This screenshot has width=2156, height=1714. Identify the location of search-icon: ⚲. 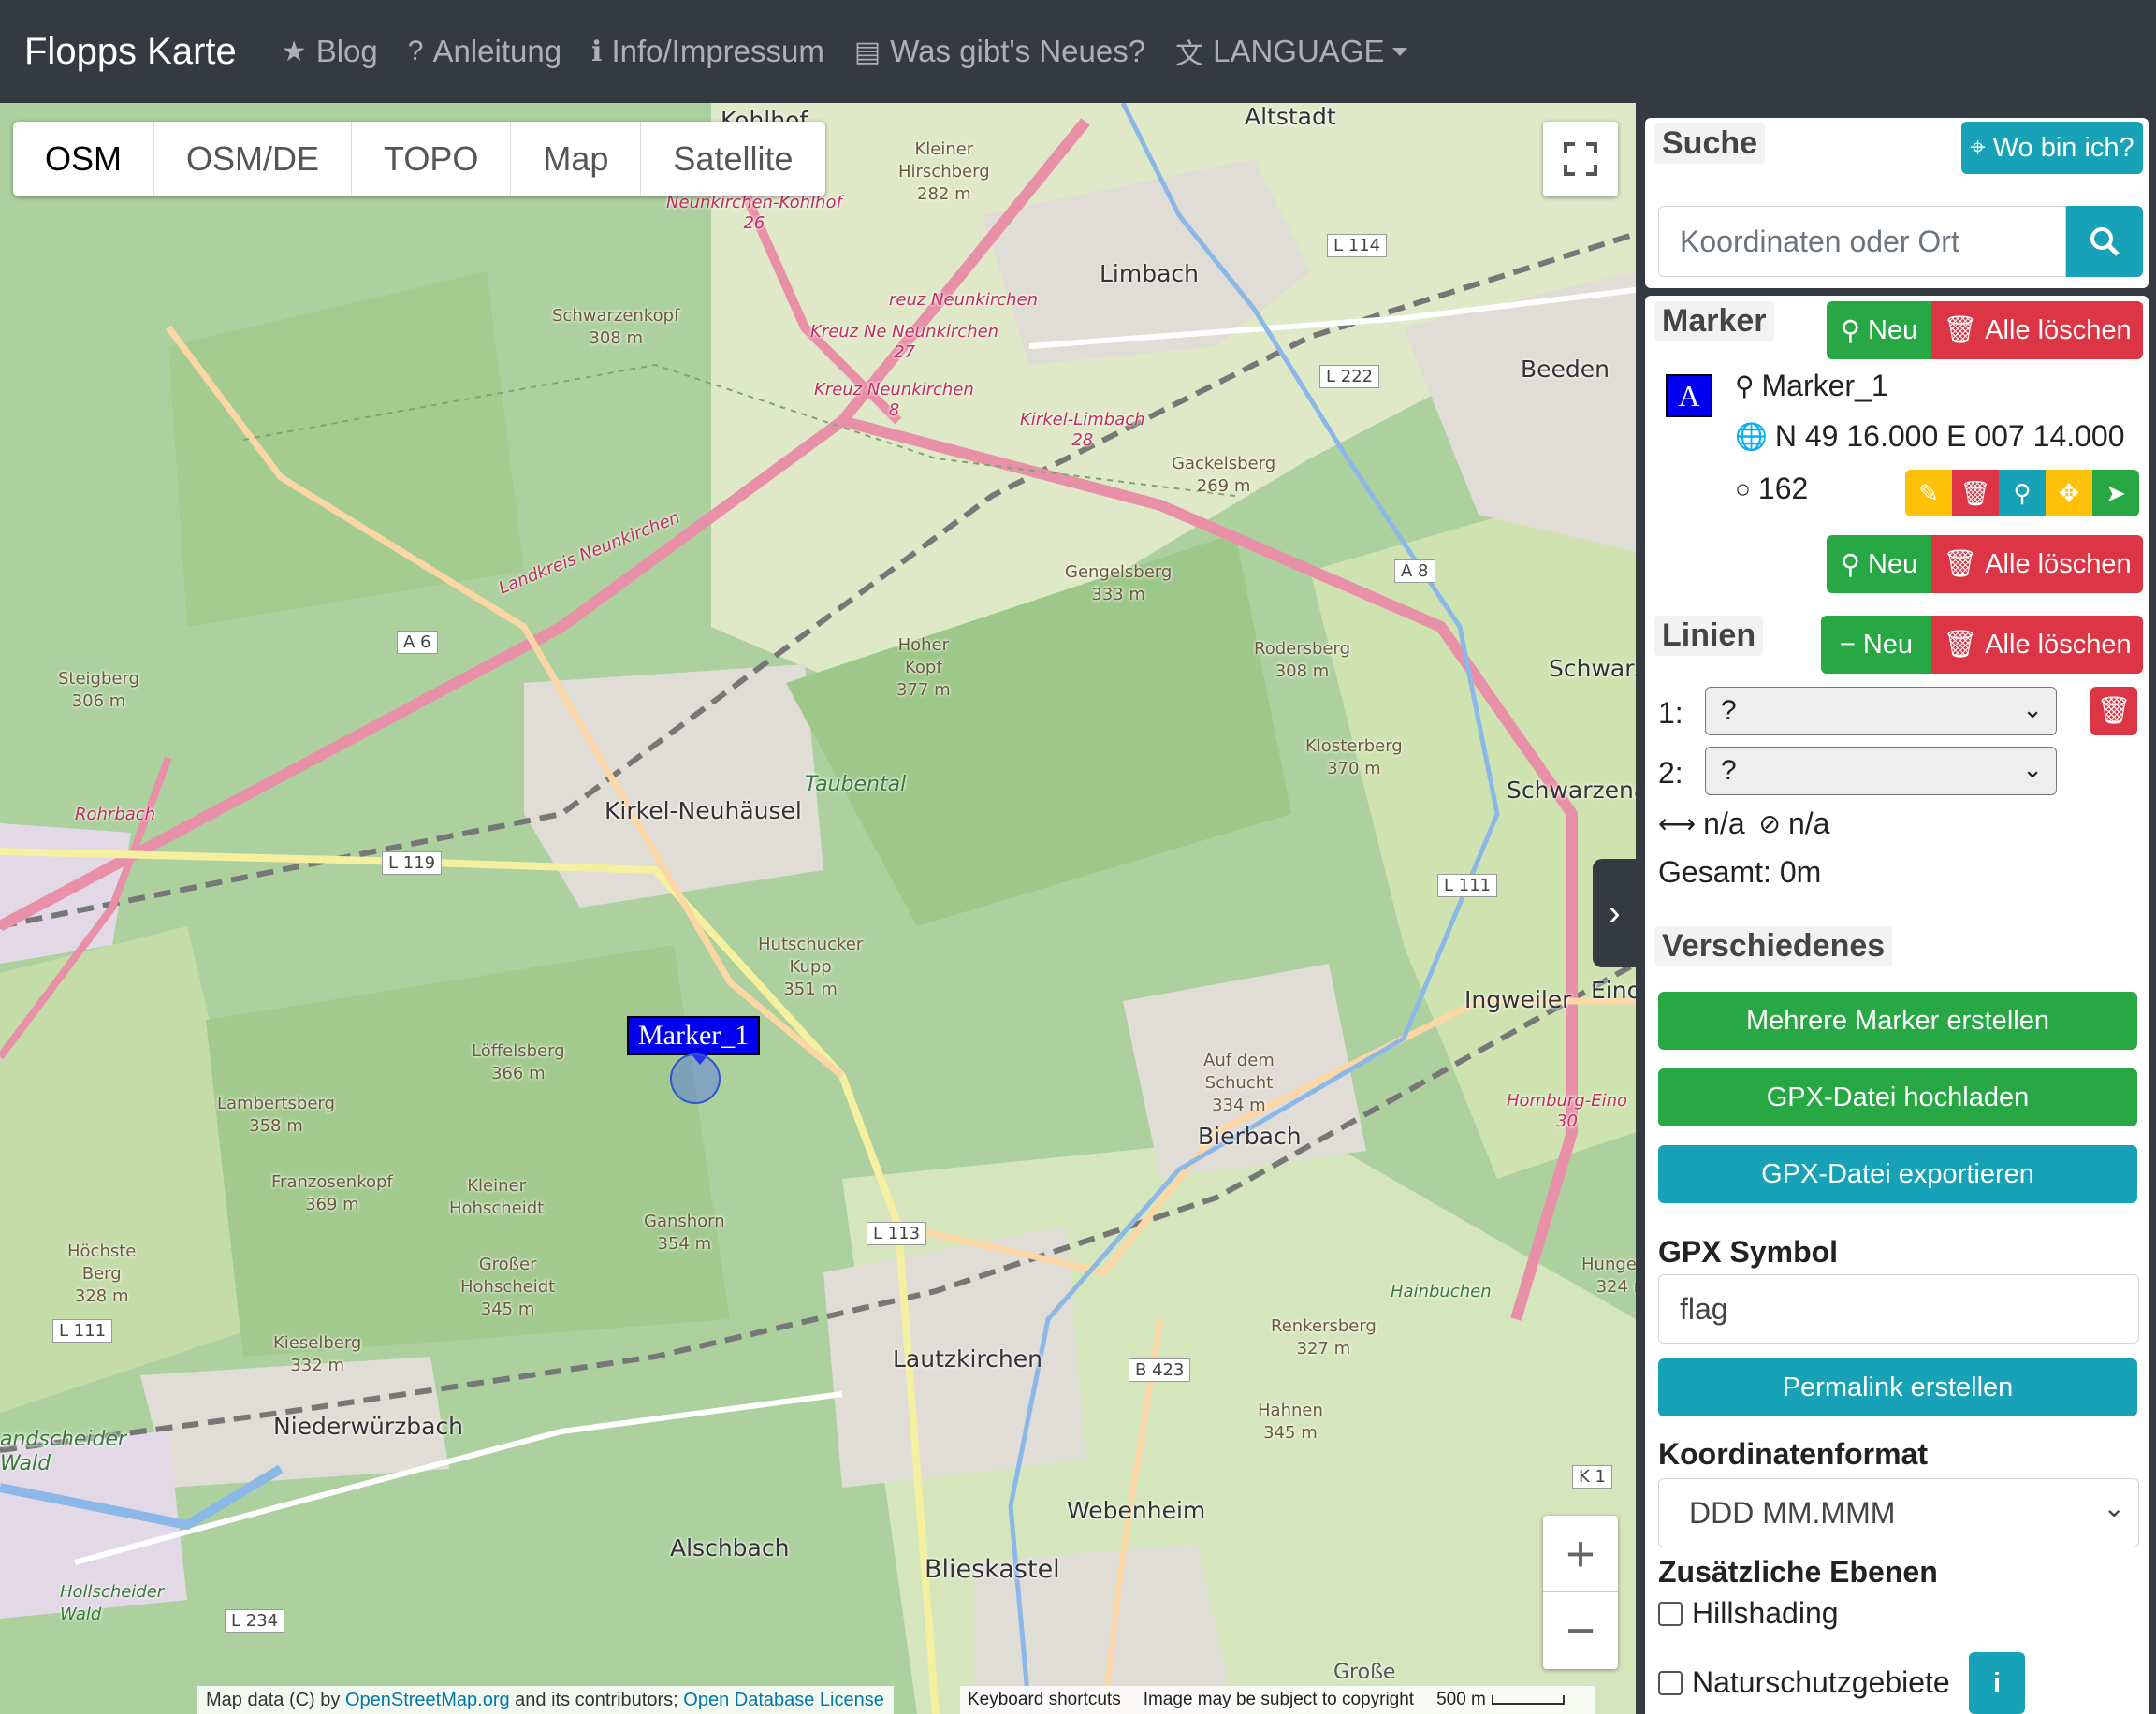
(2022, 493).